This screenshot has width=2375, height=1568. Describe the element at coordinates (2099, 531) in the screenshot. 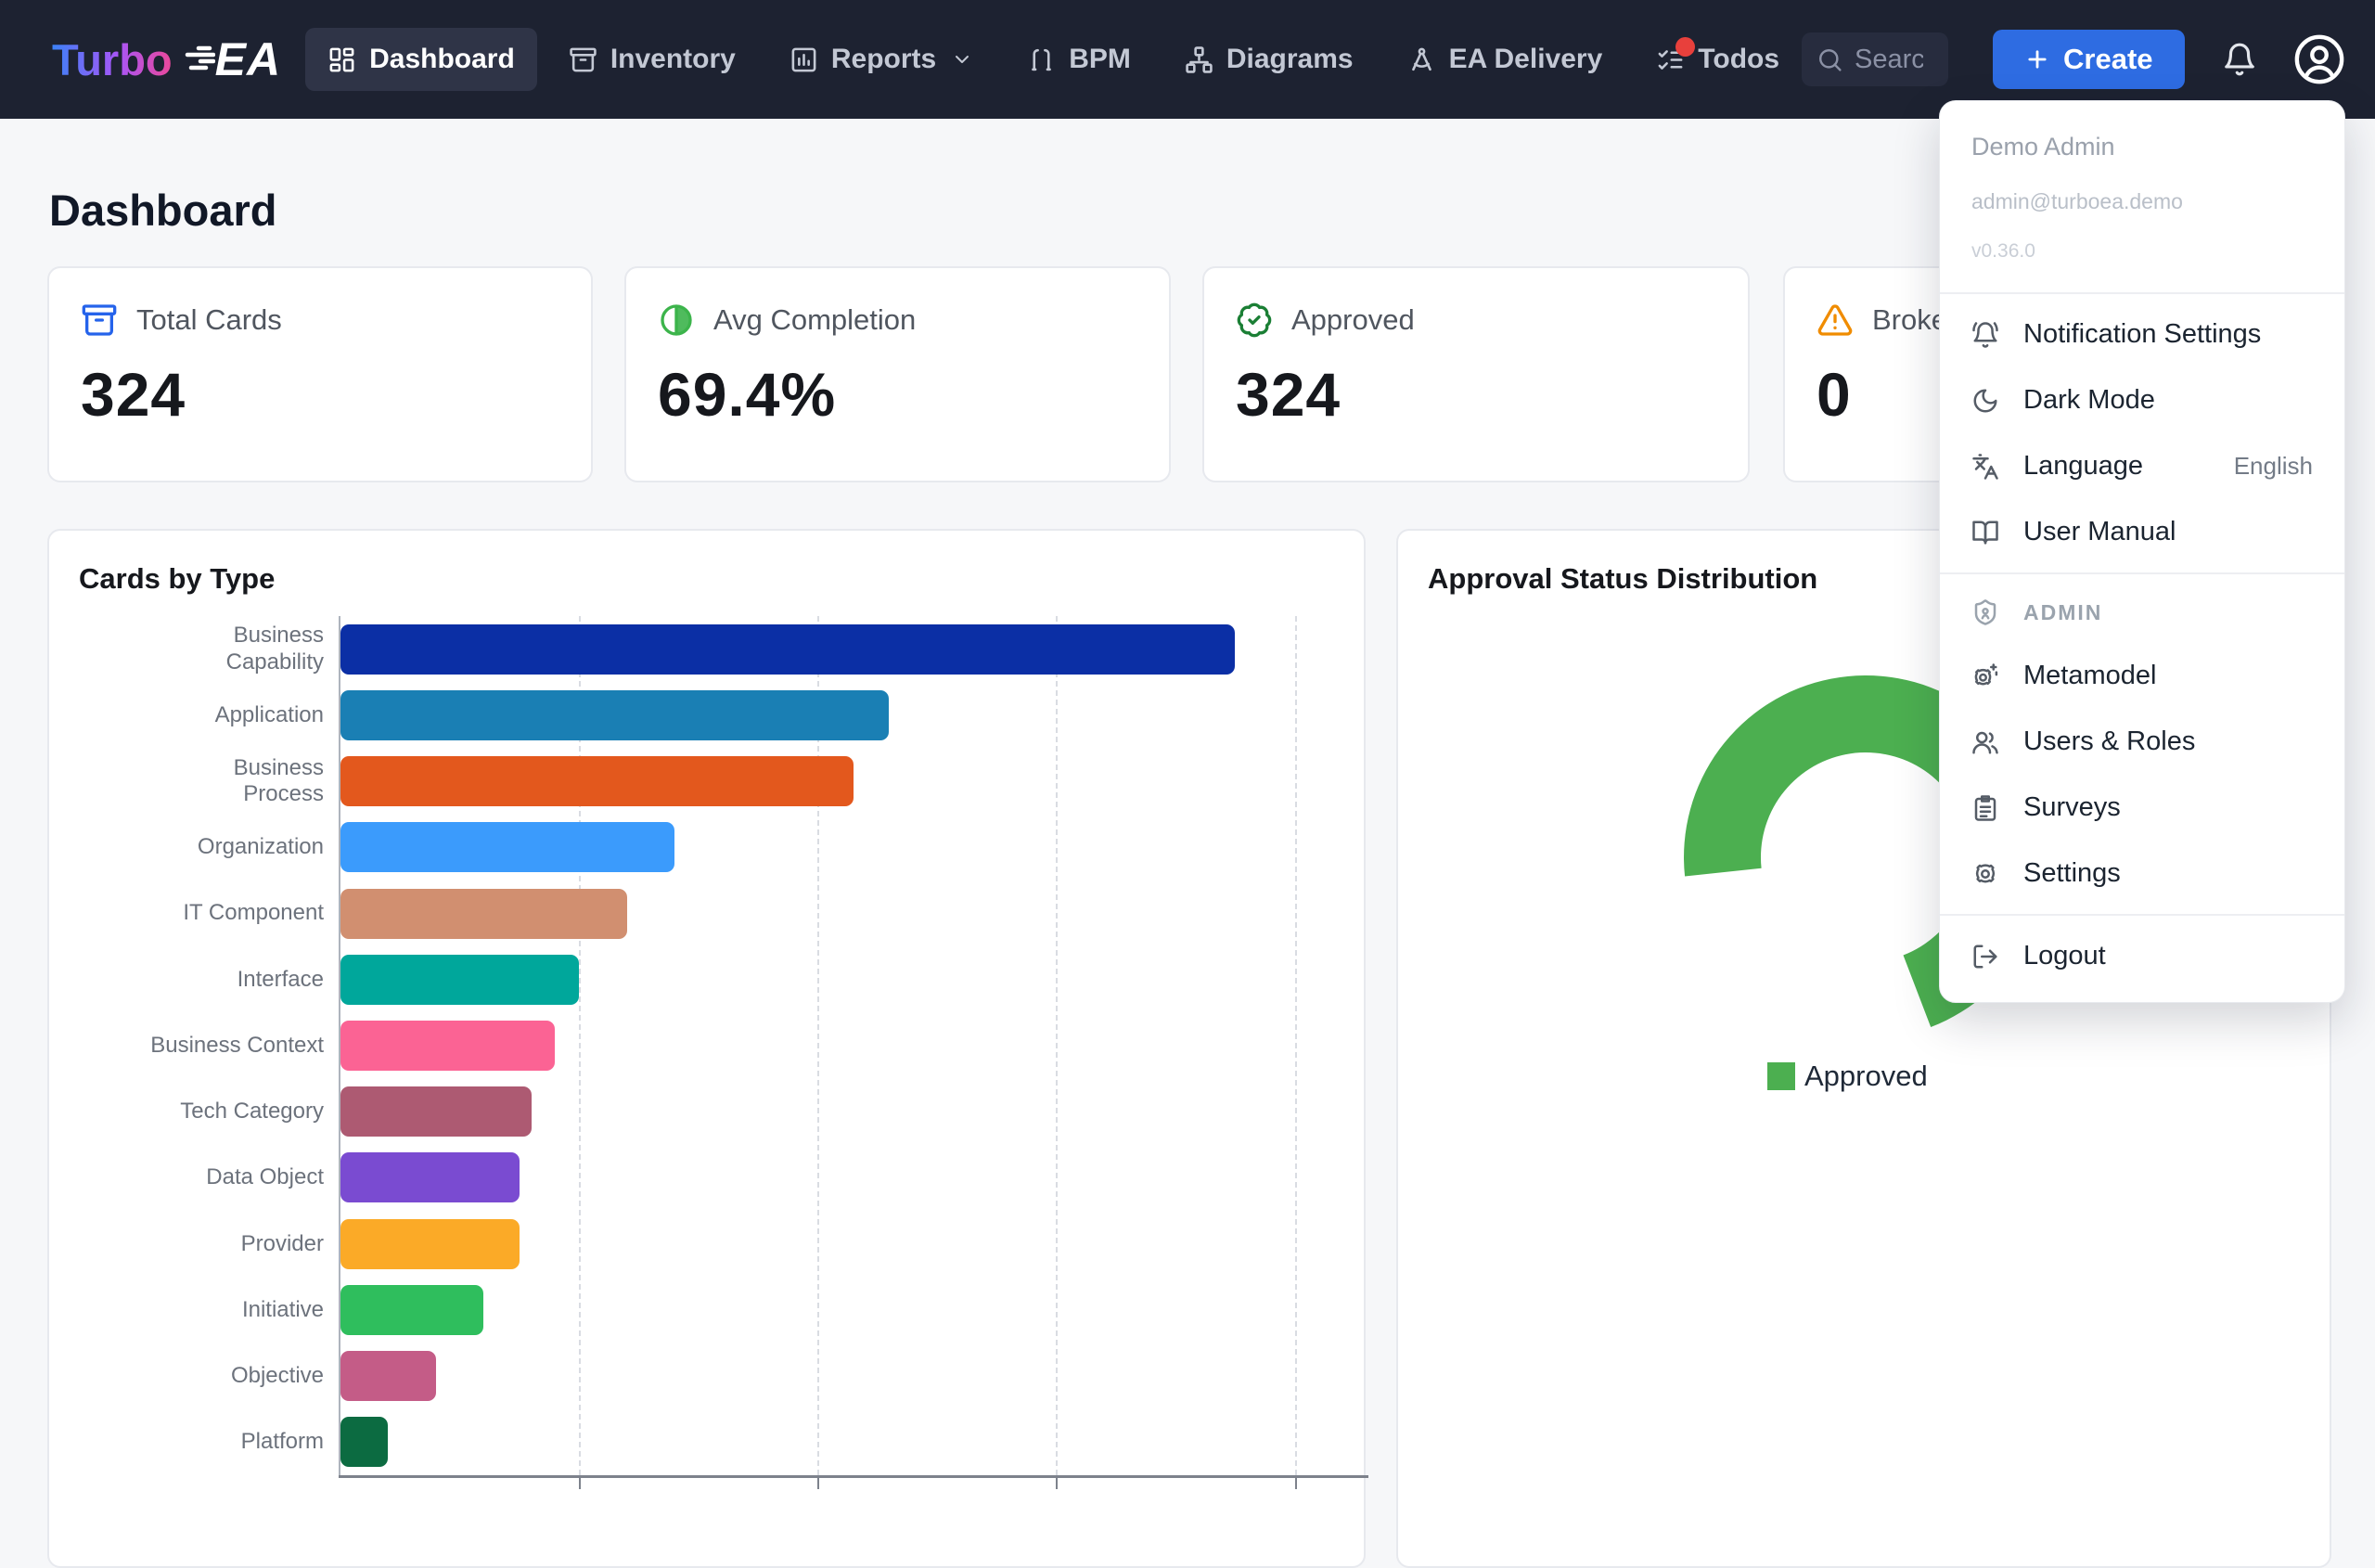

I see `menu-item-label: User Manual` at that location.